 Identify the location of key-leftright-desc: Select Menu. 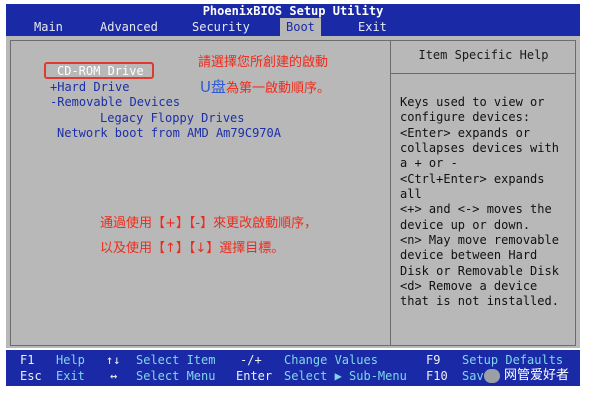
(176, 376).